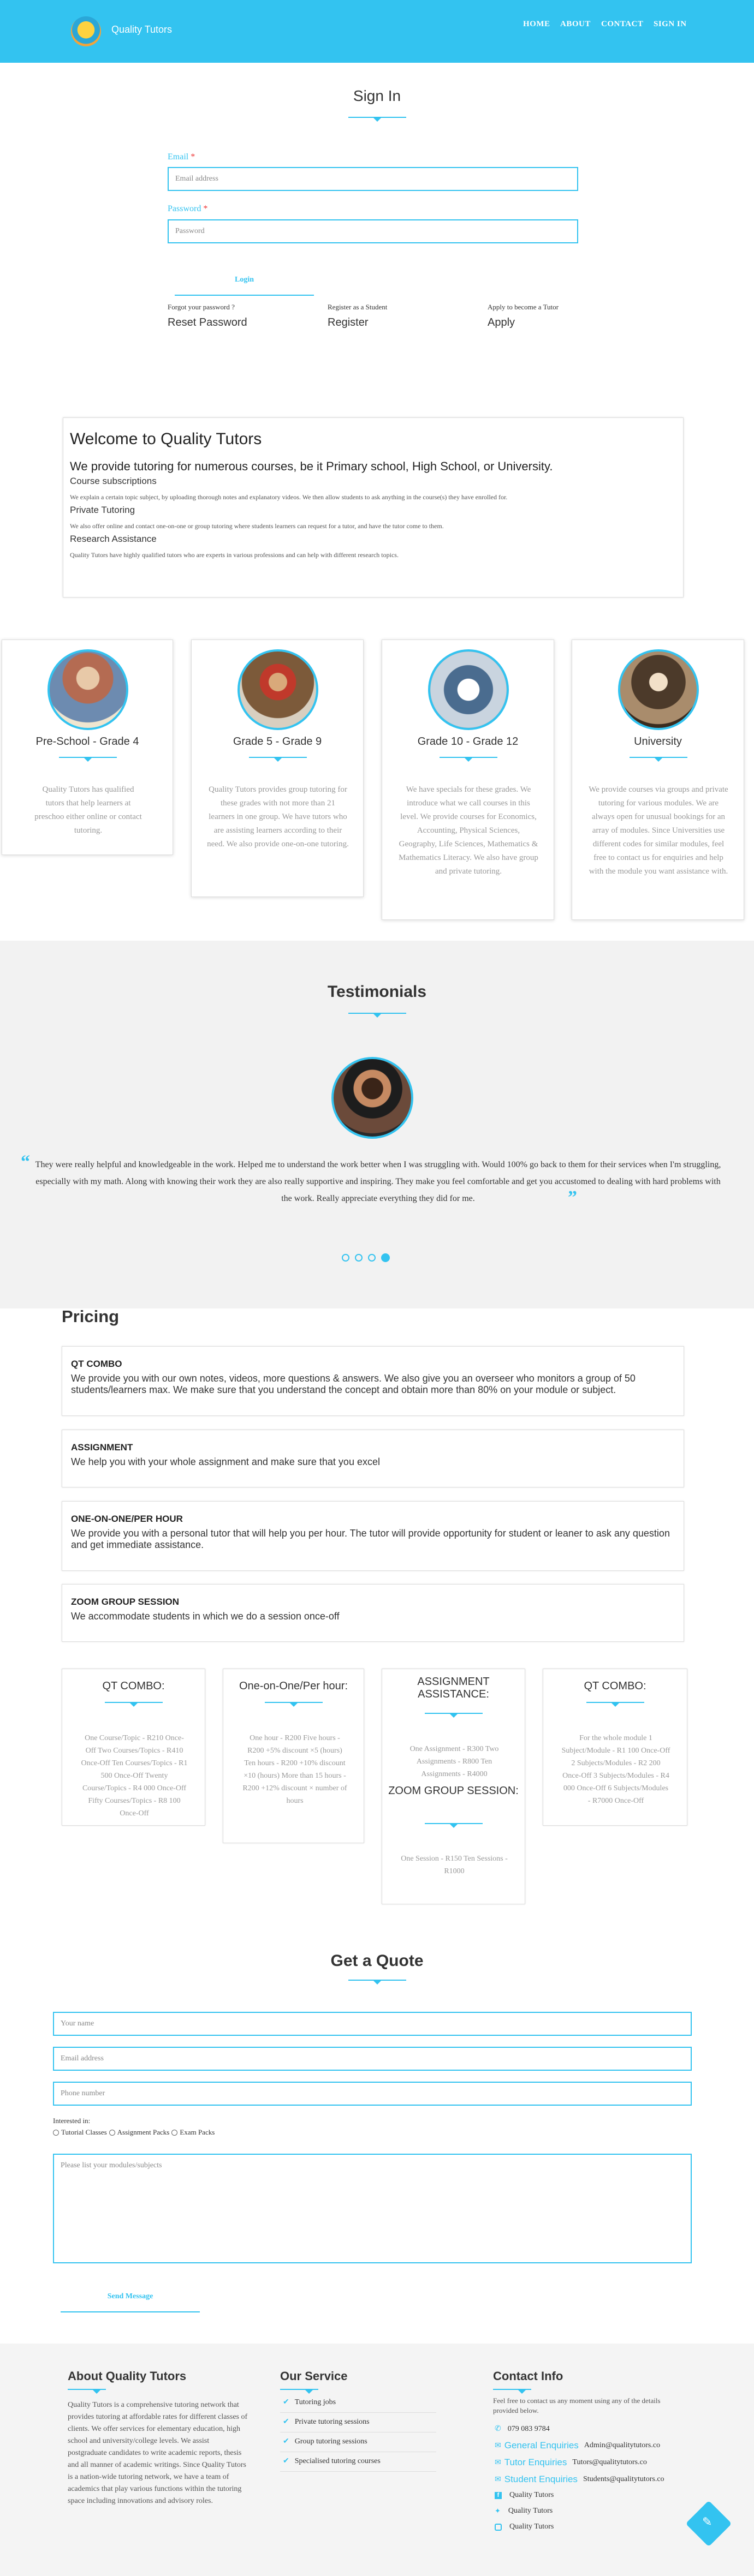 This screenshot has height=2576, width=754. Describe the element at coordinates (207, 322) in the screenshot. I see `reset-password-link: Reset Password` at that location.